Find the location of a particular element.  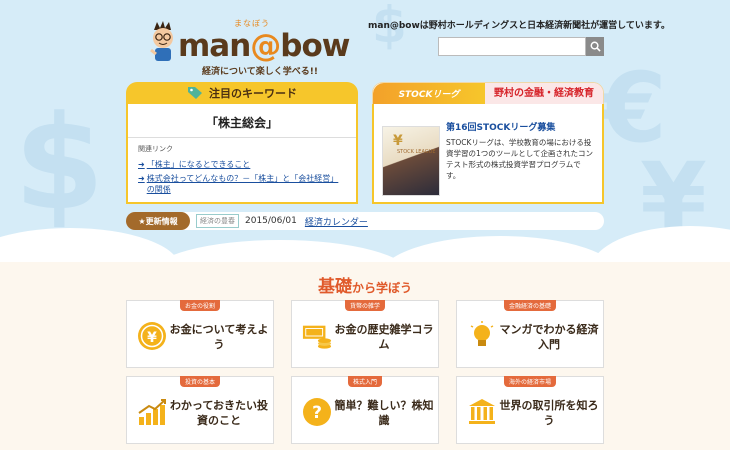

card-label: マンガでわかる経済入門 is located at coordinates (549, 337).